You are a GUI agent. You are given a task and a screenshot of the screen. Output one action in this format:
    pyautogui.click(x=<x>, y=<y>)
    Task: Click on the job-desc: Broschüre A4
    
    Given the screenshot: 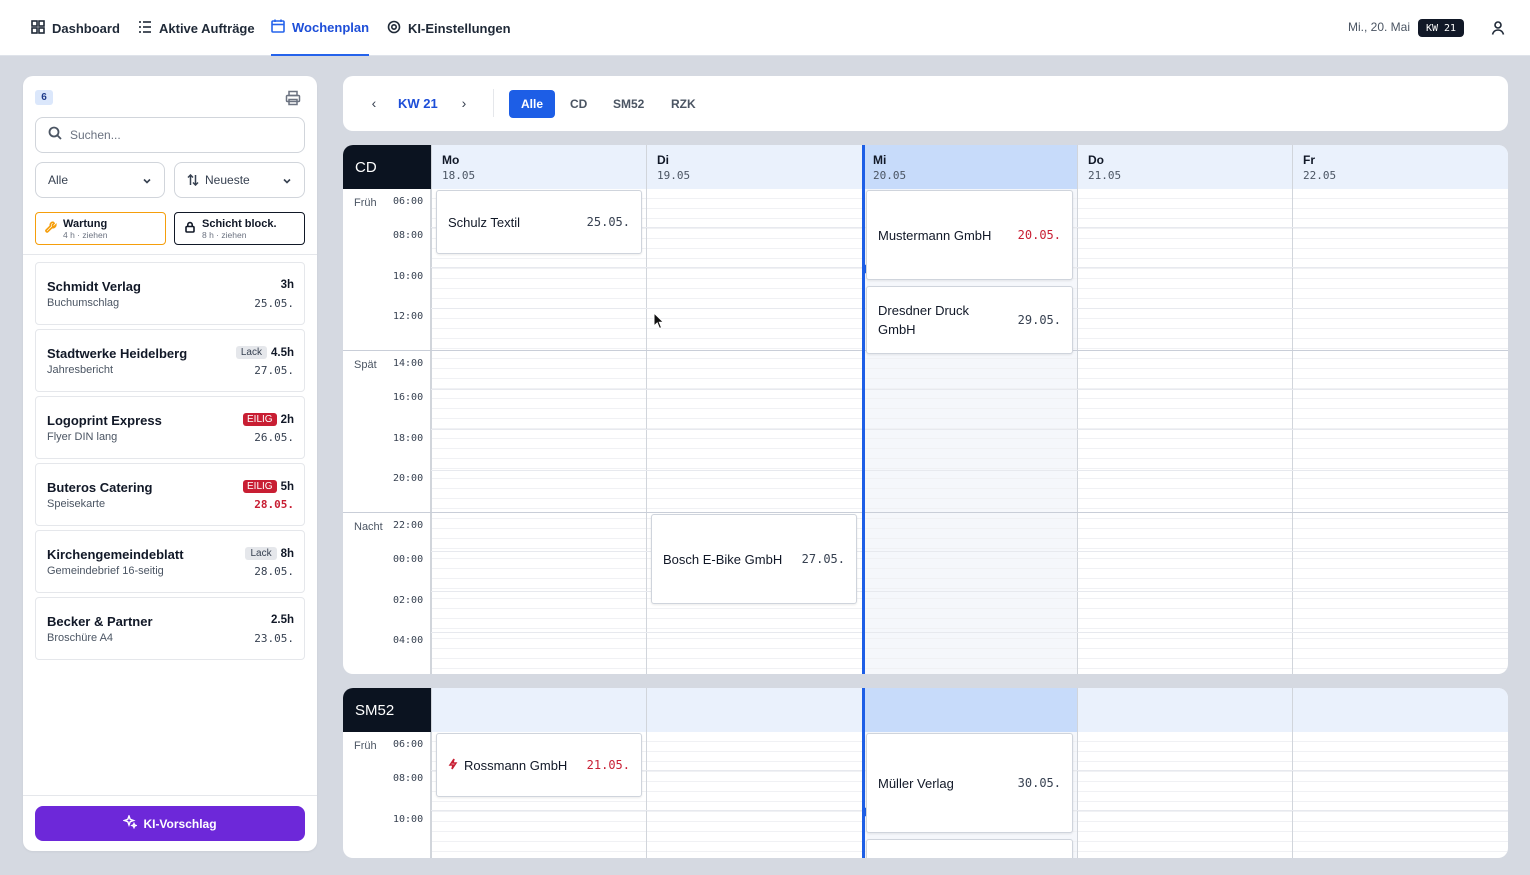 What is the action you would take?
    pyautogui.click(x=80, y=638)
    